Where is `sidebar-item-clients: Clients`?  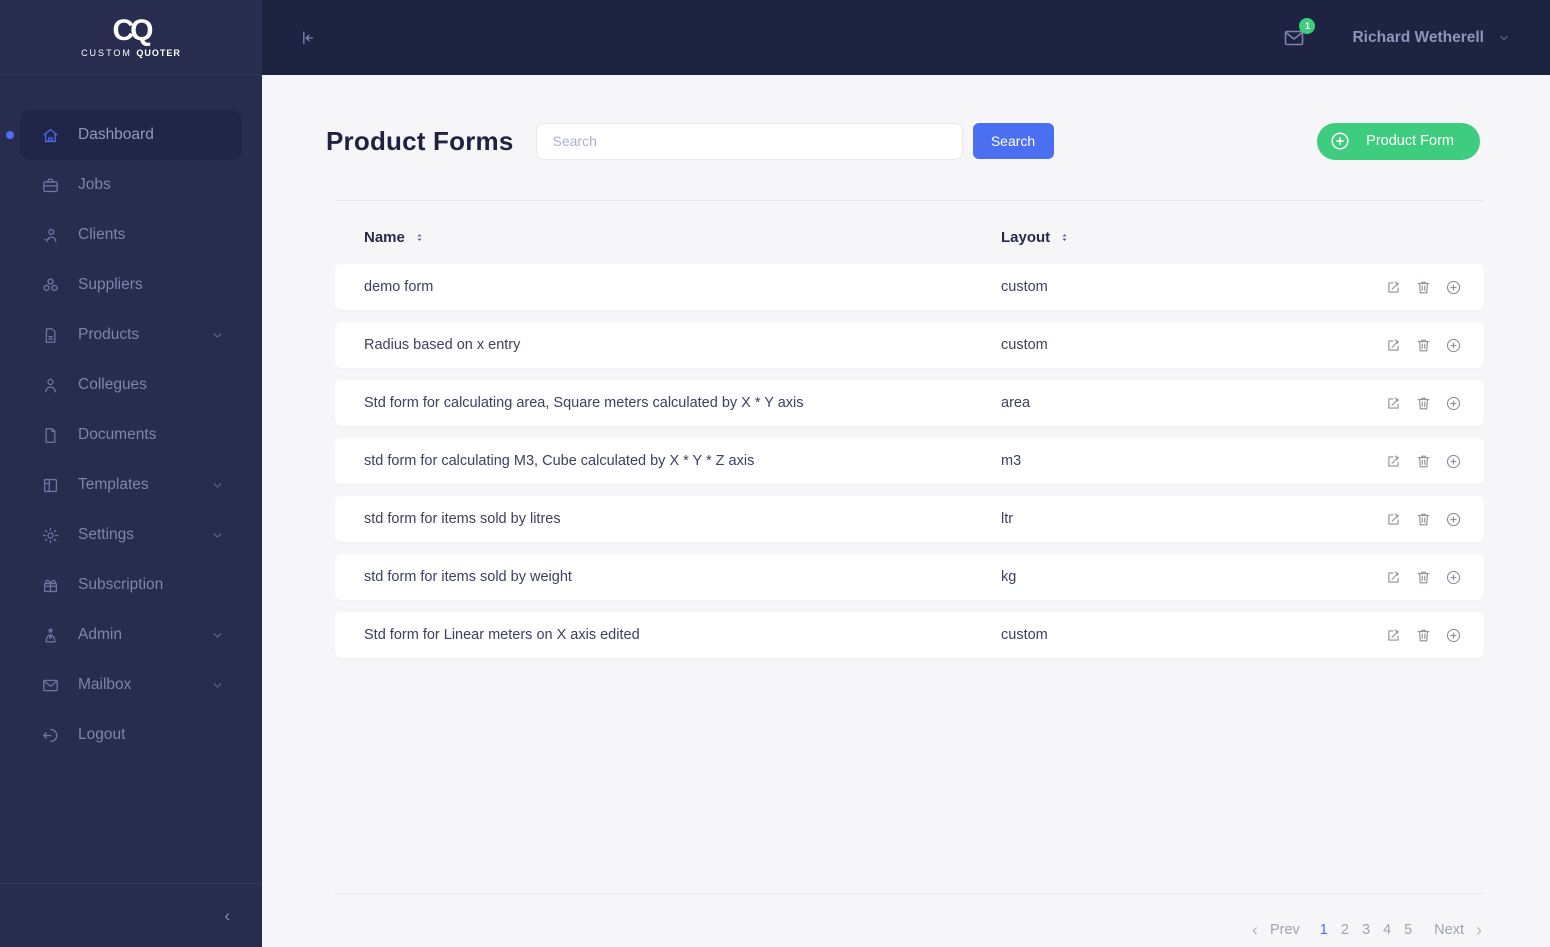 sidebar-item-clients: Clients is located at coordinates (131, 235).